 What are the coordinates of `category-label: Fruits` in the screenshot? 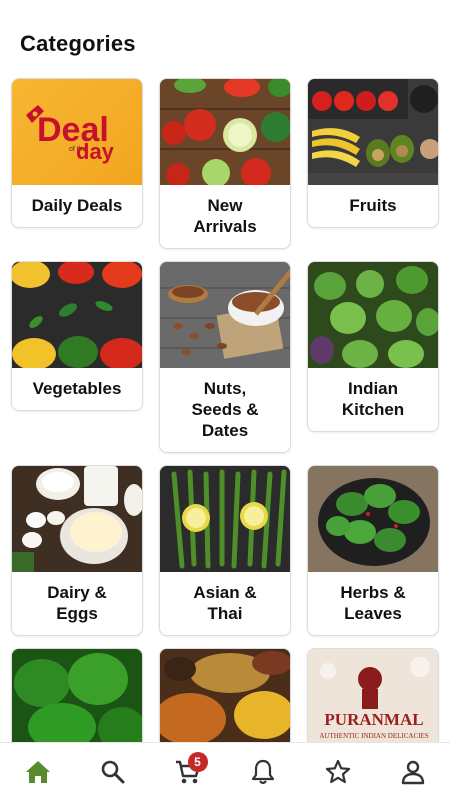 It's located at (373, 205).